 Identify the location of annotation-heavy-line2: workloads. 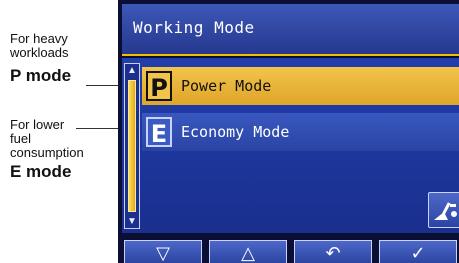
(39, 52).